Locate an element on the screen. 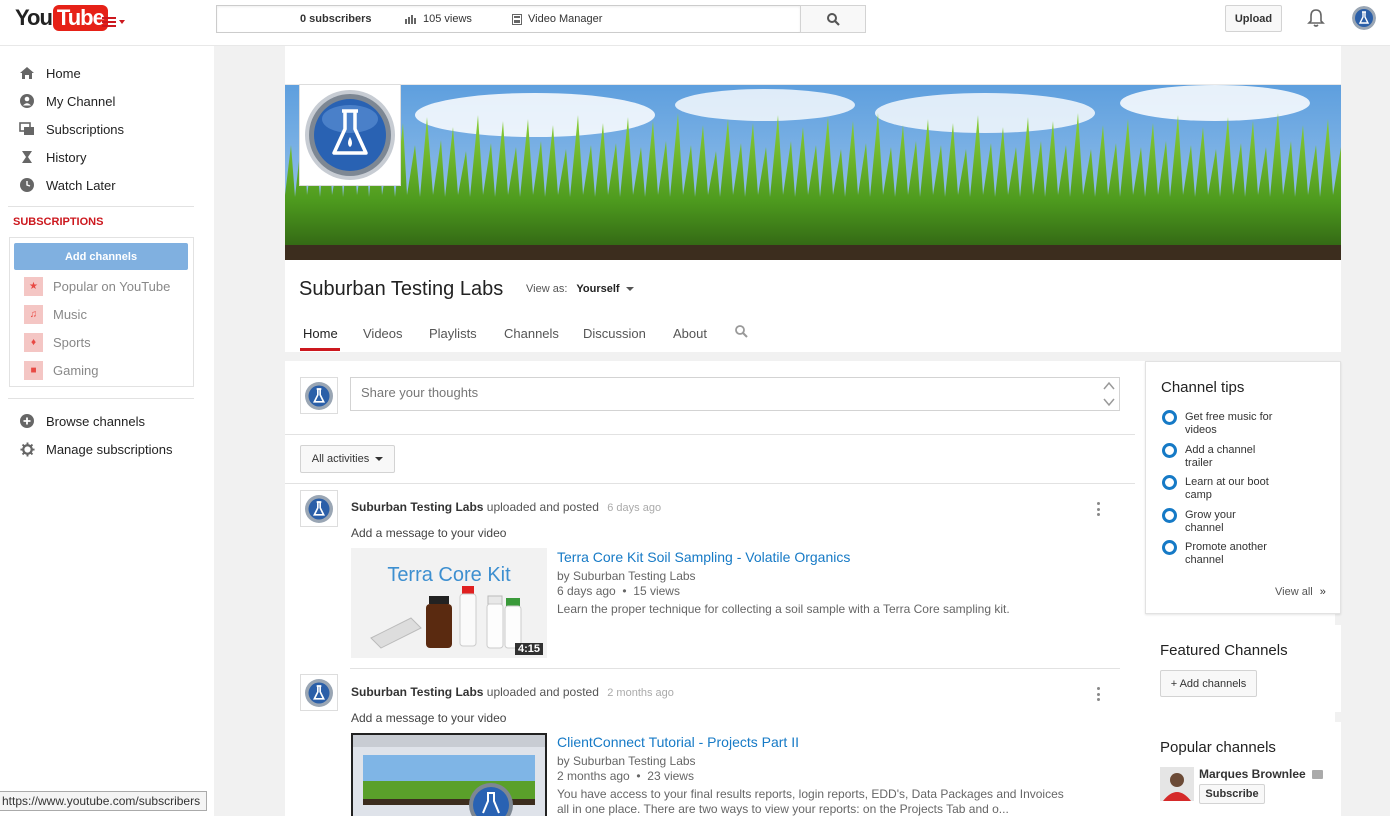  tab-home: Home is located at coordinates (320, 333).